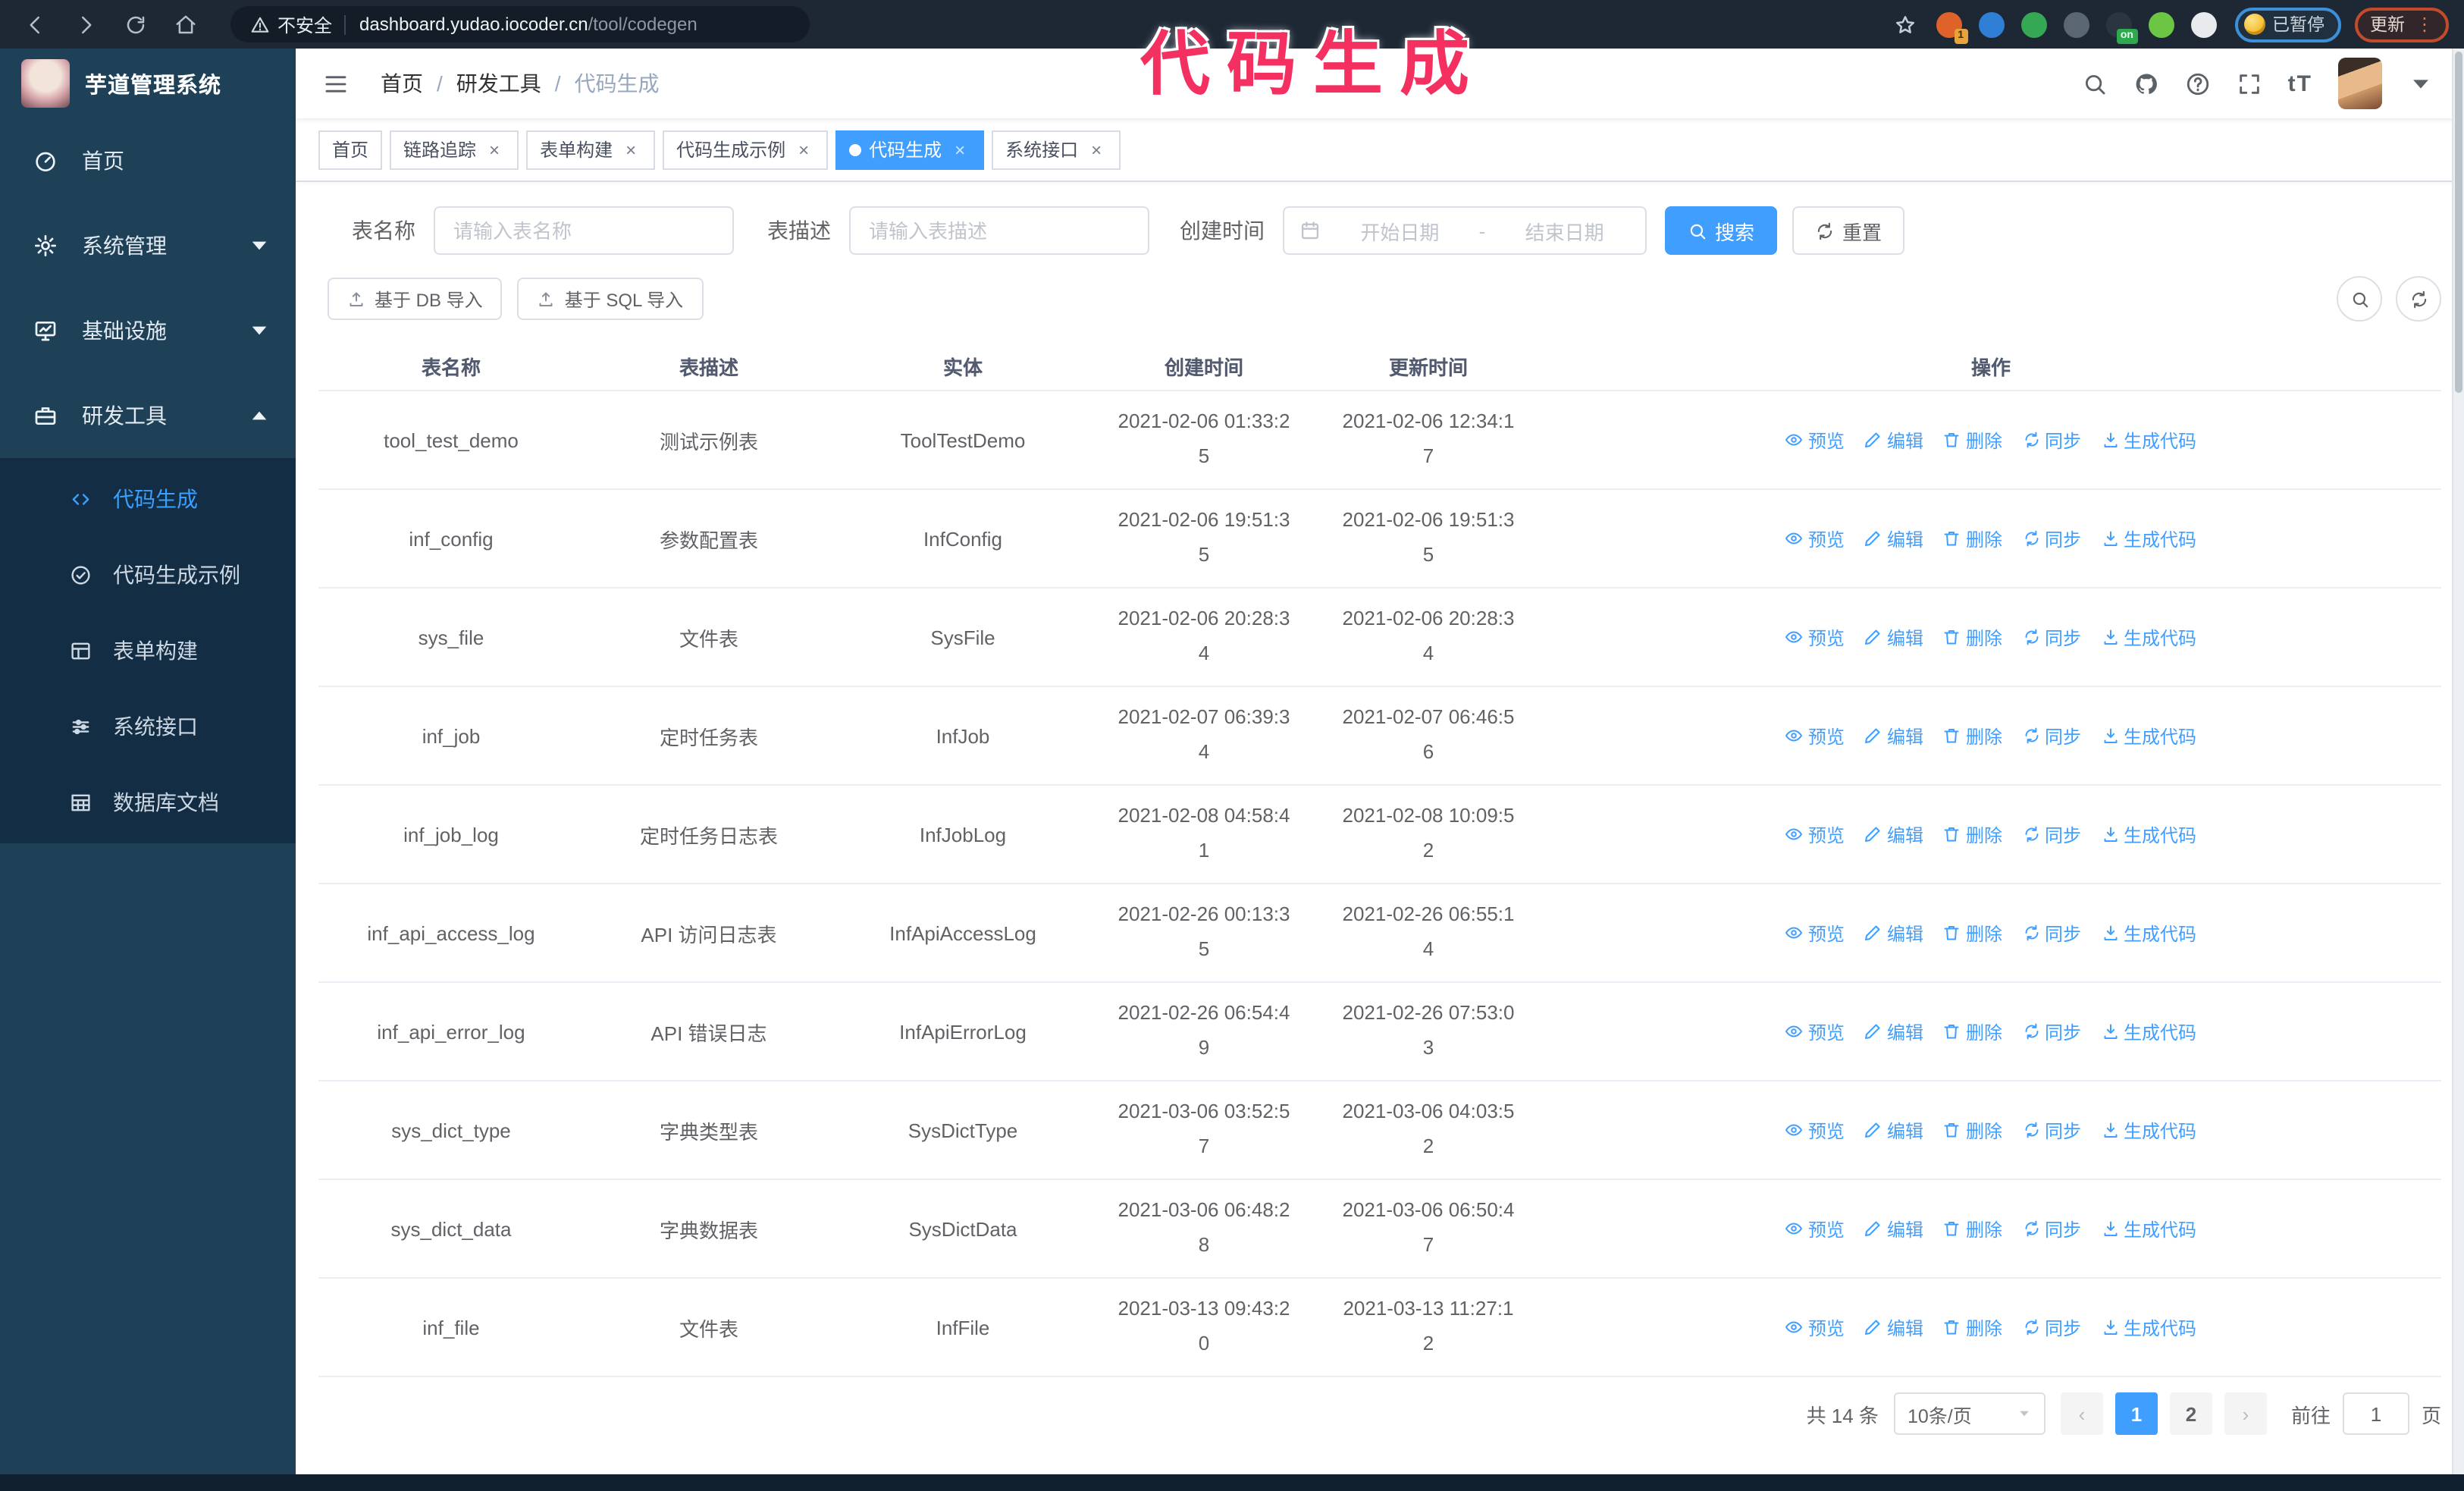  Describe the element at coordinates (148, 726) in the screenshot. I see `sidebar-item-系统接口: 系统接口` at that location.